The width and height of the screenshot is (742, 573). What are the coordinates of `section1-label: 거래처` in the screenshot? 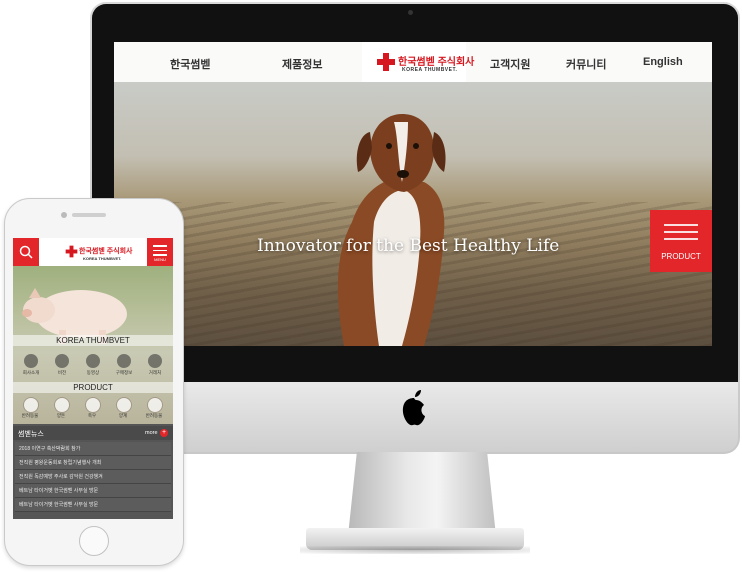 It's located at (155, 372).